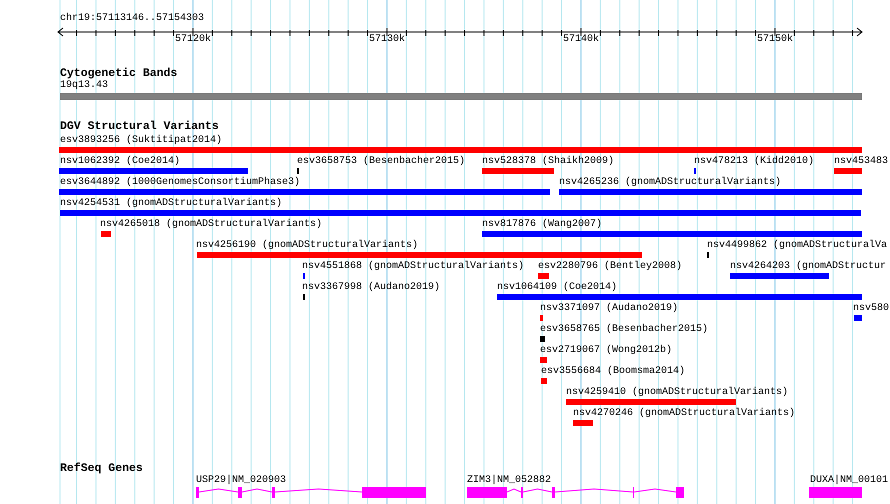 The image size is (890, 504). Describe the element at coordinates (774, 40) in the screenshot. I see `scale-tick-label: 57150k` at that location.